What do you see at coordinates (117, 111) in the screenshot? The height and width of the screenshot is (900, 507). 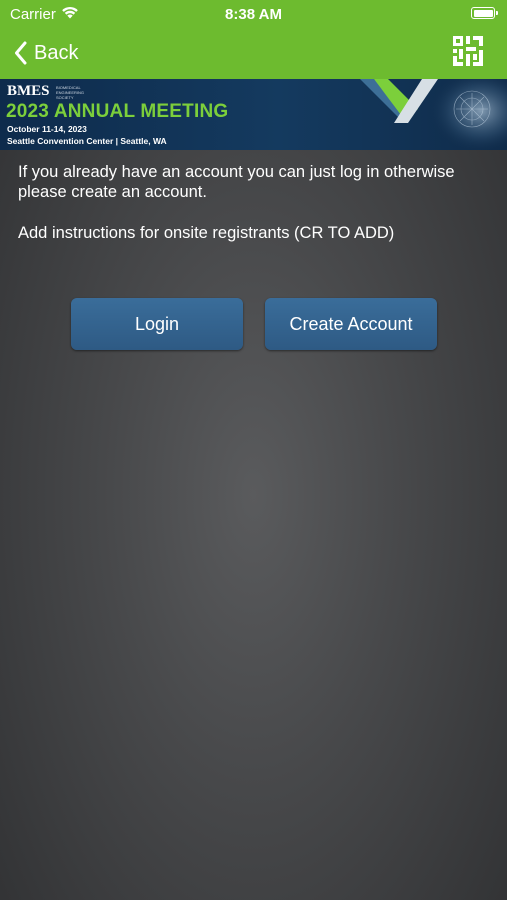 I see `banner-title: 2023 ANNUAL MEETING` at bounding box center [117, 111].